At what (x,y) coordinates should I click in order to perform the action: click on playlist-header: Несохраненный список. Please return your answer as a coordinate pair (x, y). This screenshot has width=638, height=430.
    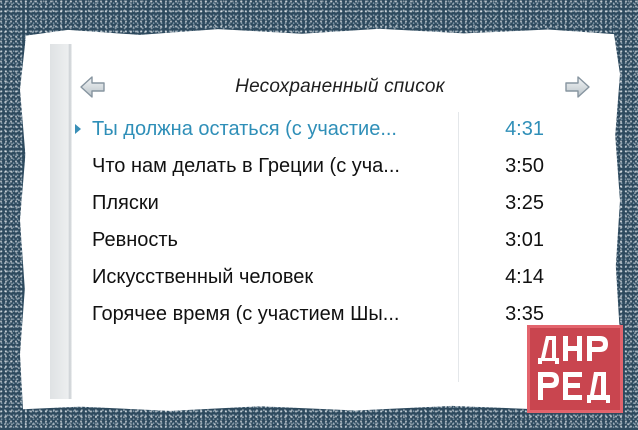
    Looking at the image, I should click on (340, 87).